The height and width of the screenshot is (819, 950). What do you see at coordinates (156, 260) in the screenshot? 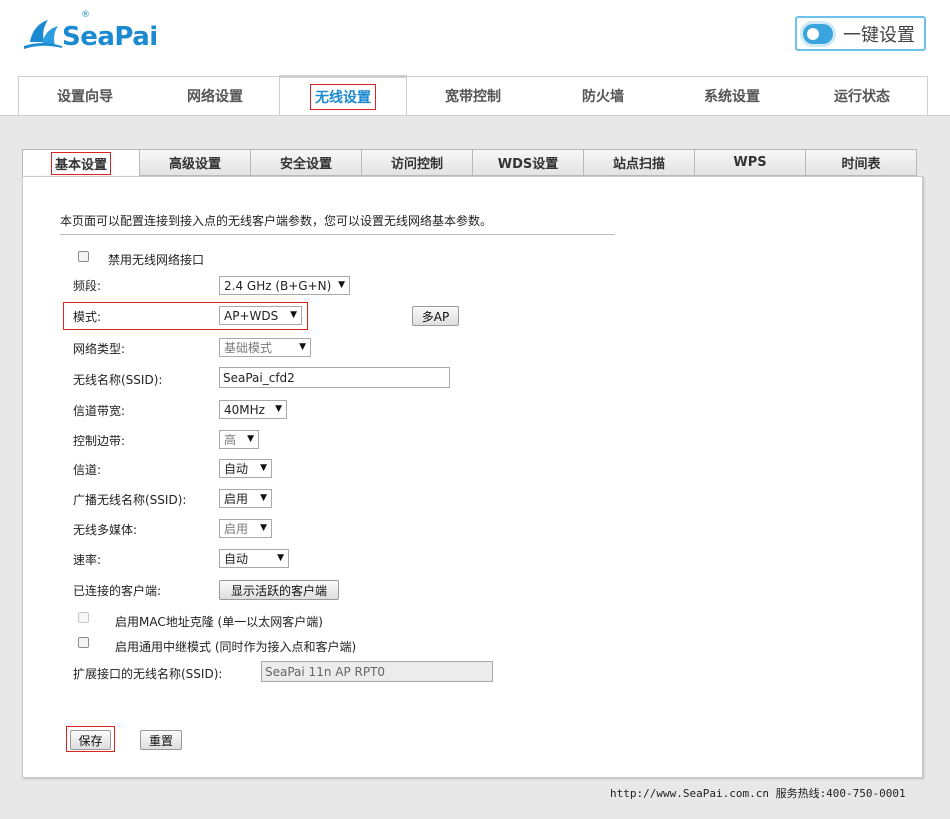
I see `disable-wireless-label: 禁用无线网络接口` at bounding box center [156, 260].